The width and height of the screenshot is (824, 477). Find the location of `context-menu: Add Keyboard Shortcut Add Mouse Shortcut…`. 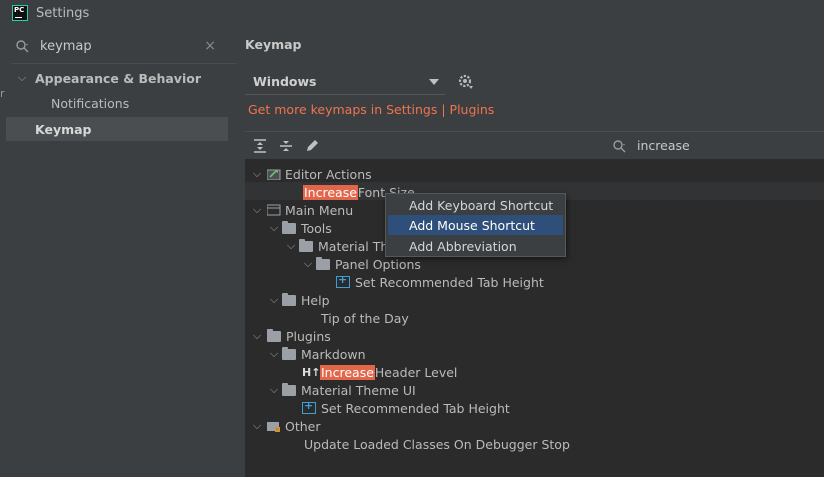

context-menu: Add Keyboard Shortcut Add Mouse Shortcut… is located at coordinates (475, 225).